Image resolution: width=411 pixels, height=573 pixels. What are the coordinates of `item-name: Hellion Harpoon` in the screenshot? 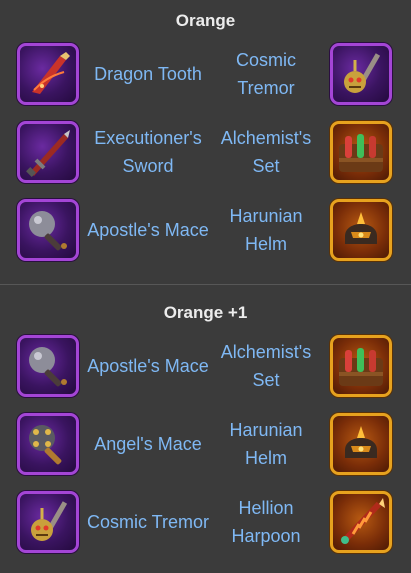 It's located at (266, 522).